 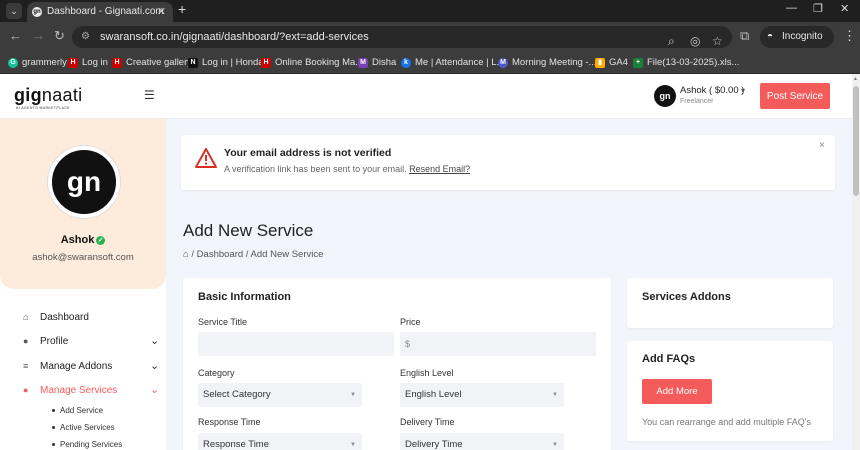 I want to click on response-time-label: Response Time, so click(x=229, y=422).